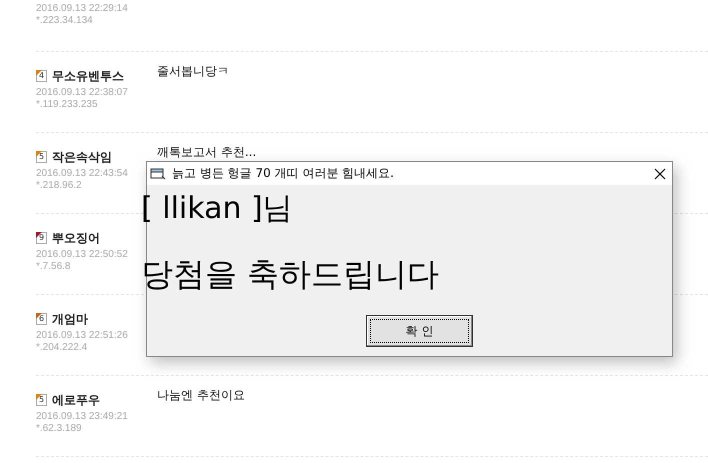 The image size is (708, 463). What do you see at coordinates (290, 274) in the screenshot?
I see `message-text: 당첨을 축하드립니다` at bounding box center [290, 274].